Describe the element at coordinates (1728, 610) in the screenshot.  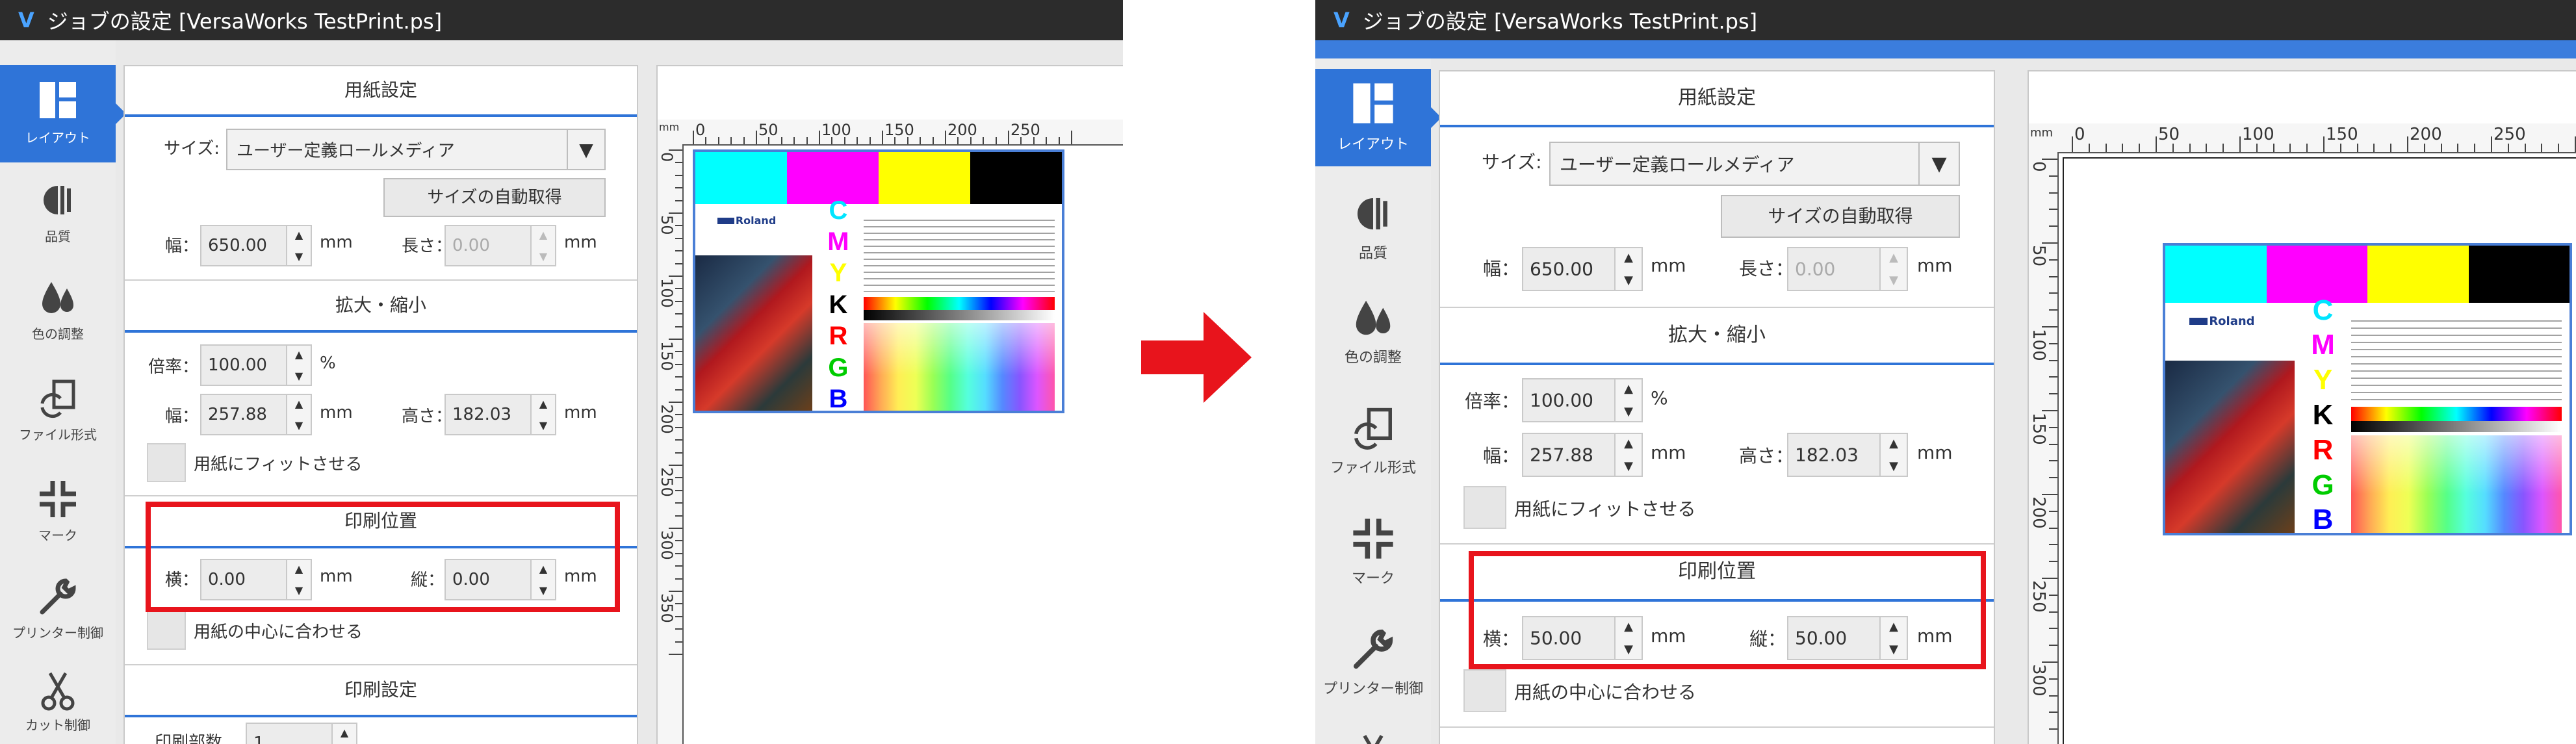
I see `print-position-highlight` at that location.